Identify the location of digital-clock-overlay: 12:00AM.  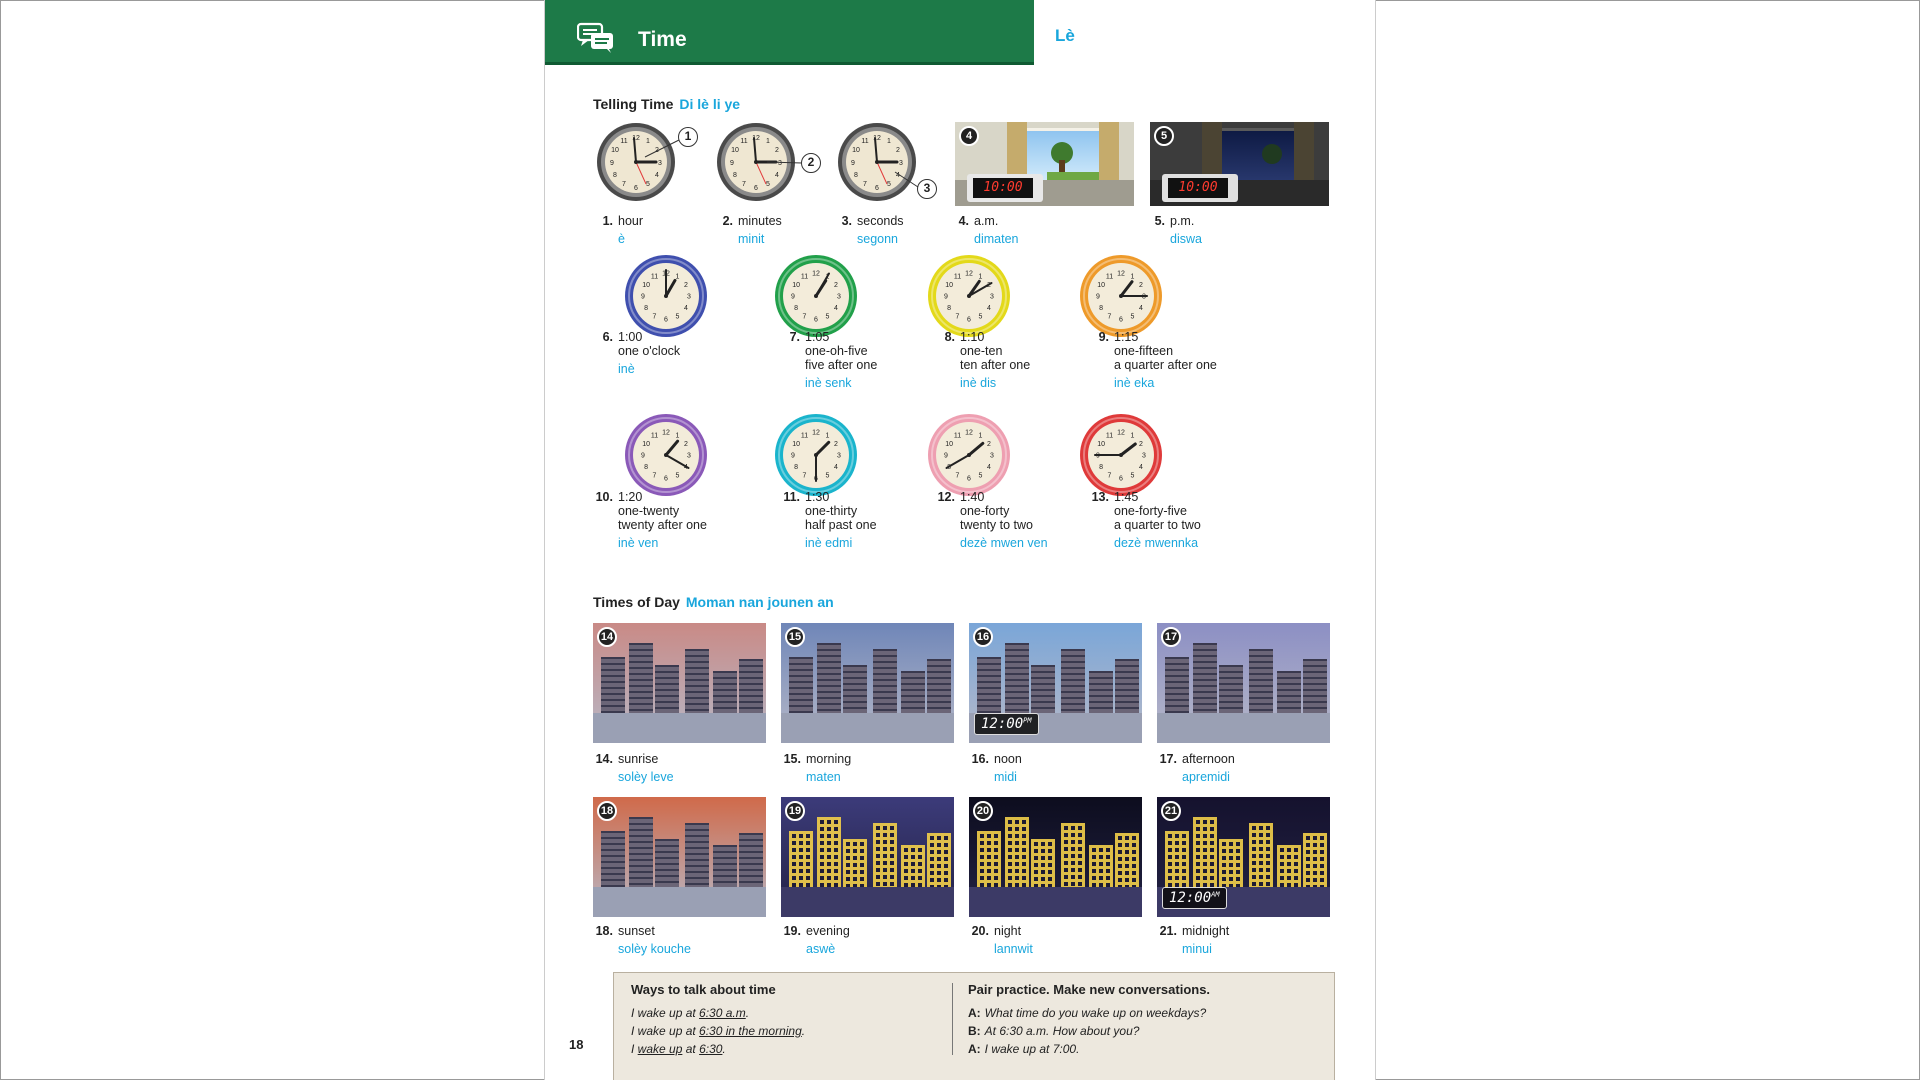
(1194, 898).